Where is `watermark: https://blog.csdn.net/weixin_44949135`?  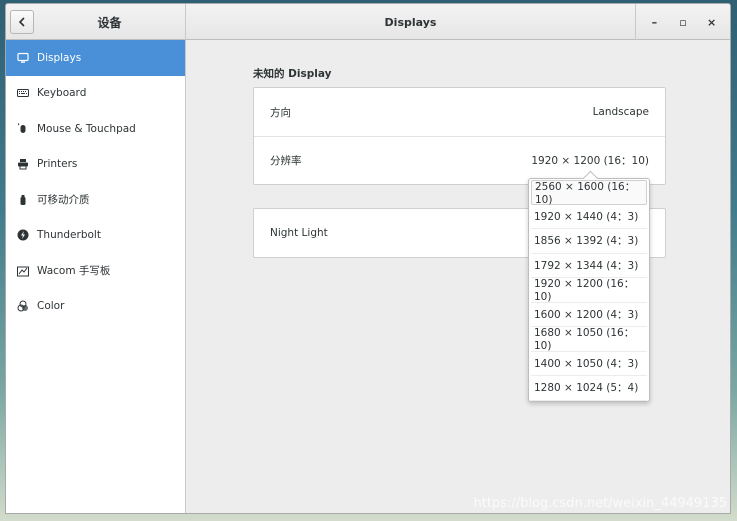 watermark: https://blog.csdn.net/weixin_44949135 is located at coordinates (600, 503).